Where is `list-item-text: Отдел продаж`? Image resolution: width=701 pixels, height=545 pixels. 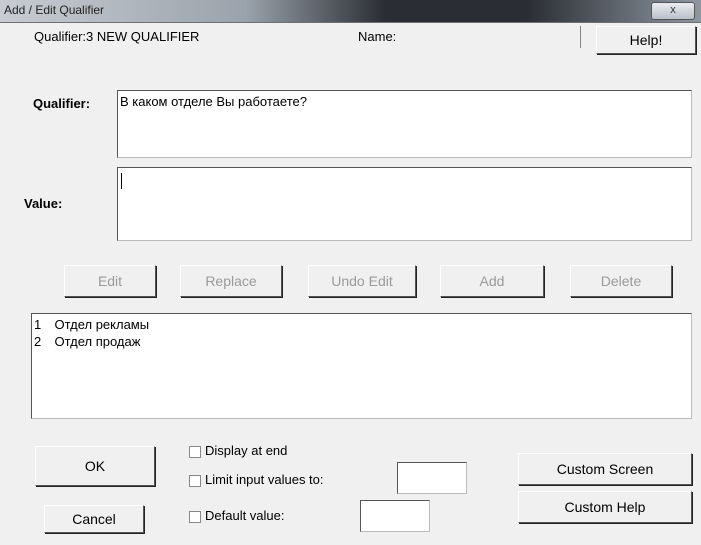 list-item-text: Отдел продаж is located at coordinates (97, 341).